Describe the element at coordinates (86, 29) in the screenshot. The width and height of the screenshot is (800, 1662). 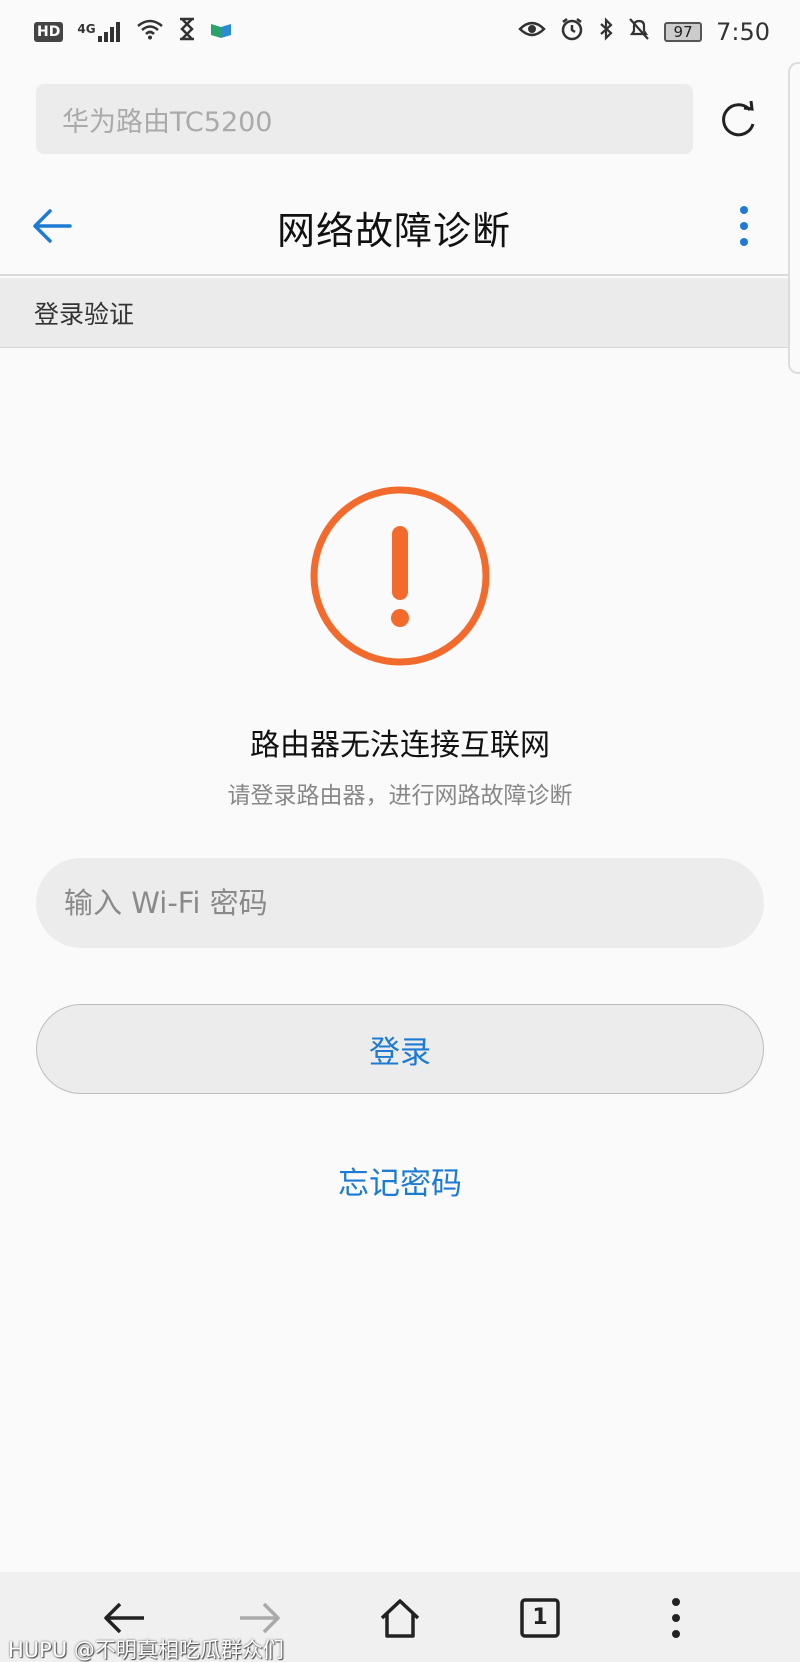
I see `network-type-label: 4G` at that location.